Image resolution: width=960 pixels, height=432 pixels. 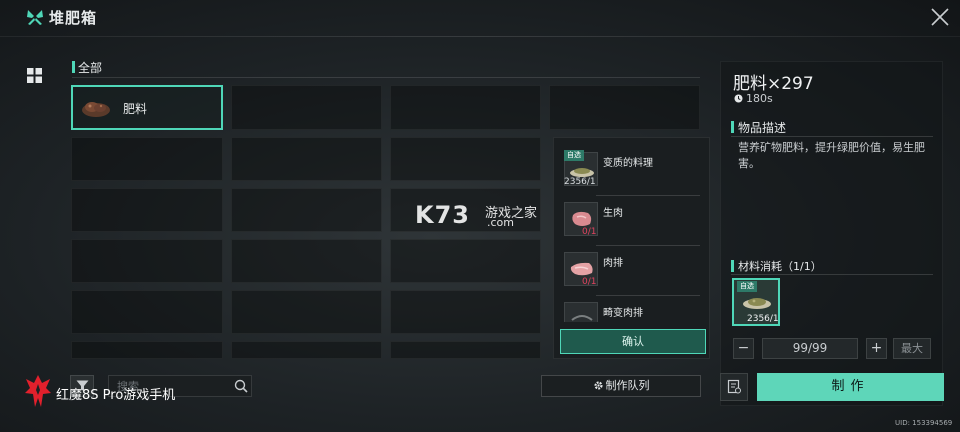 I want to click on watermark-logo: K73, so click(x=442, y=215).